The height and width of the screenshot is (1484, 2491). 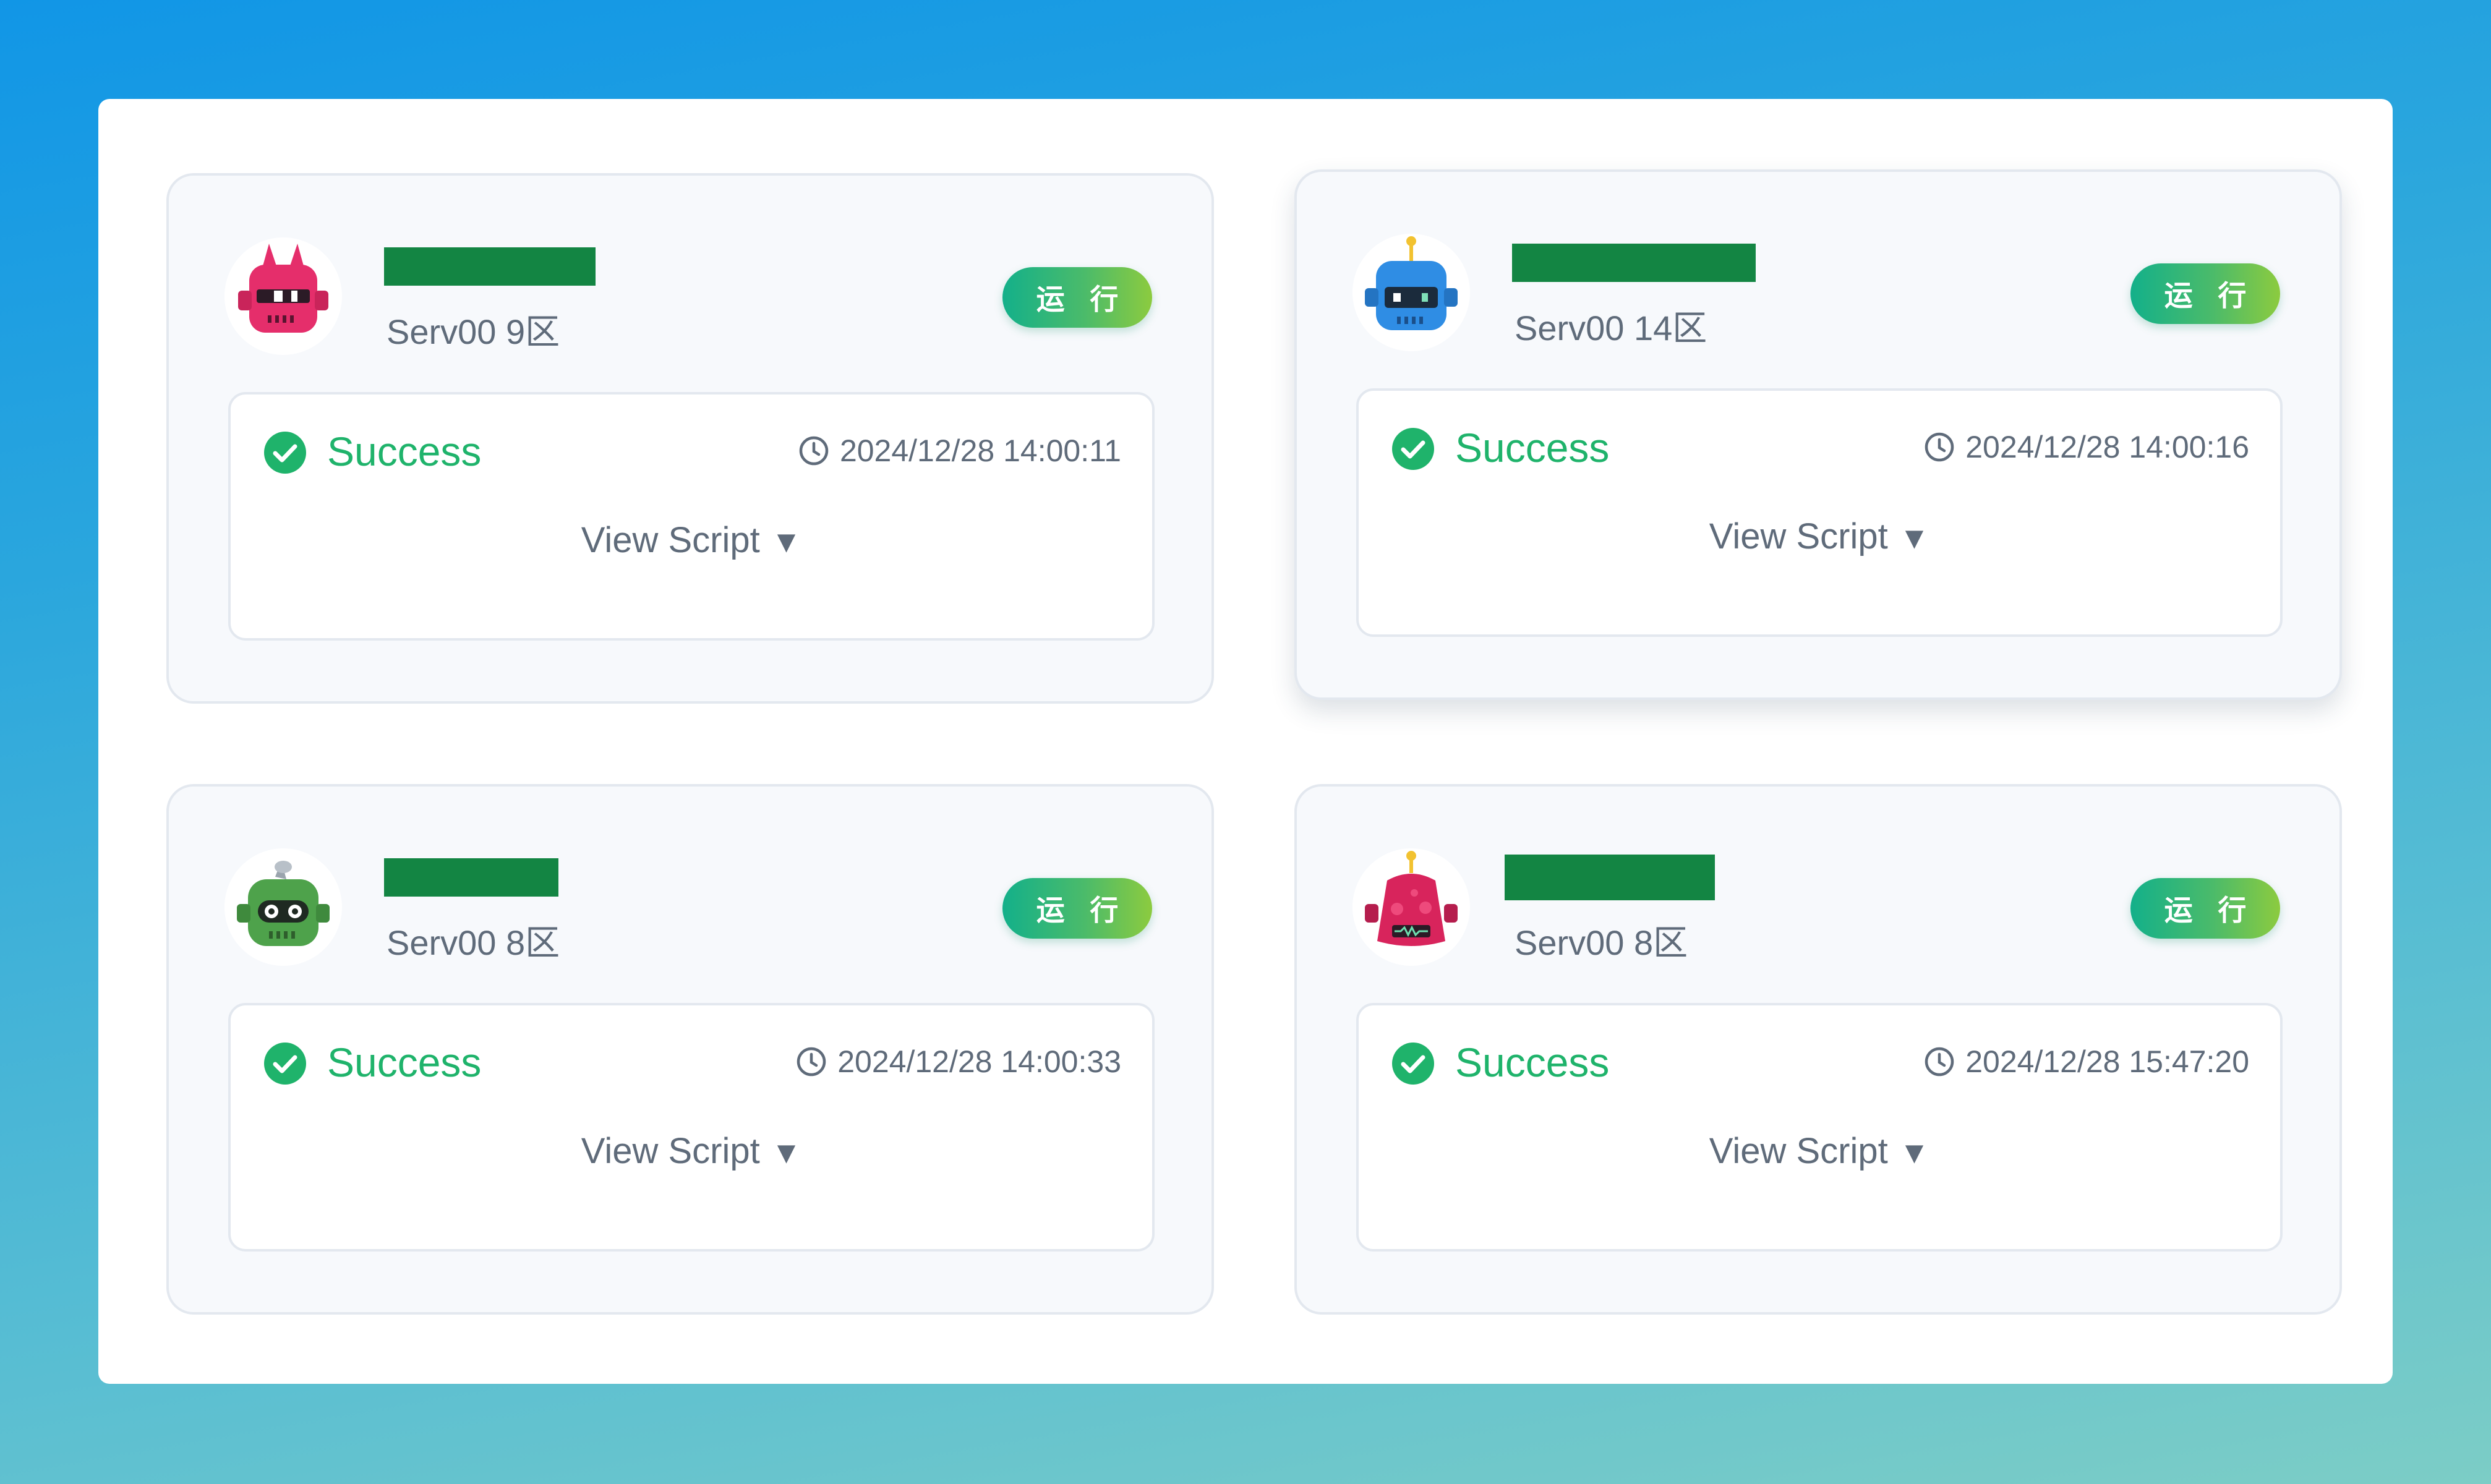 What do you see at coordinates (1819, 1127) in the screenshot?
I see `status-box: Success 2024/12/28 15:47:20 View Script ▼` at bounding box center [1819, 1127].